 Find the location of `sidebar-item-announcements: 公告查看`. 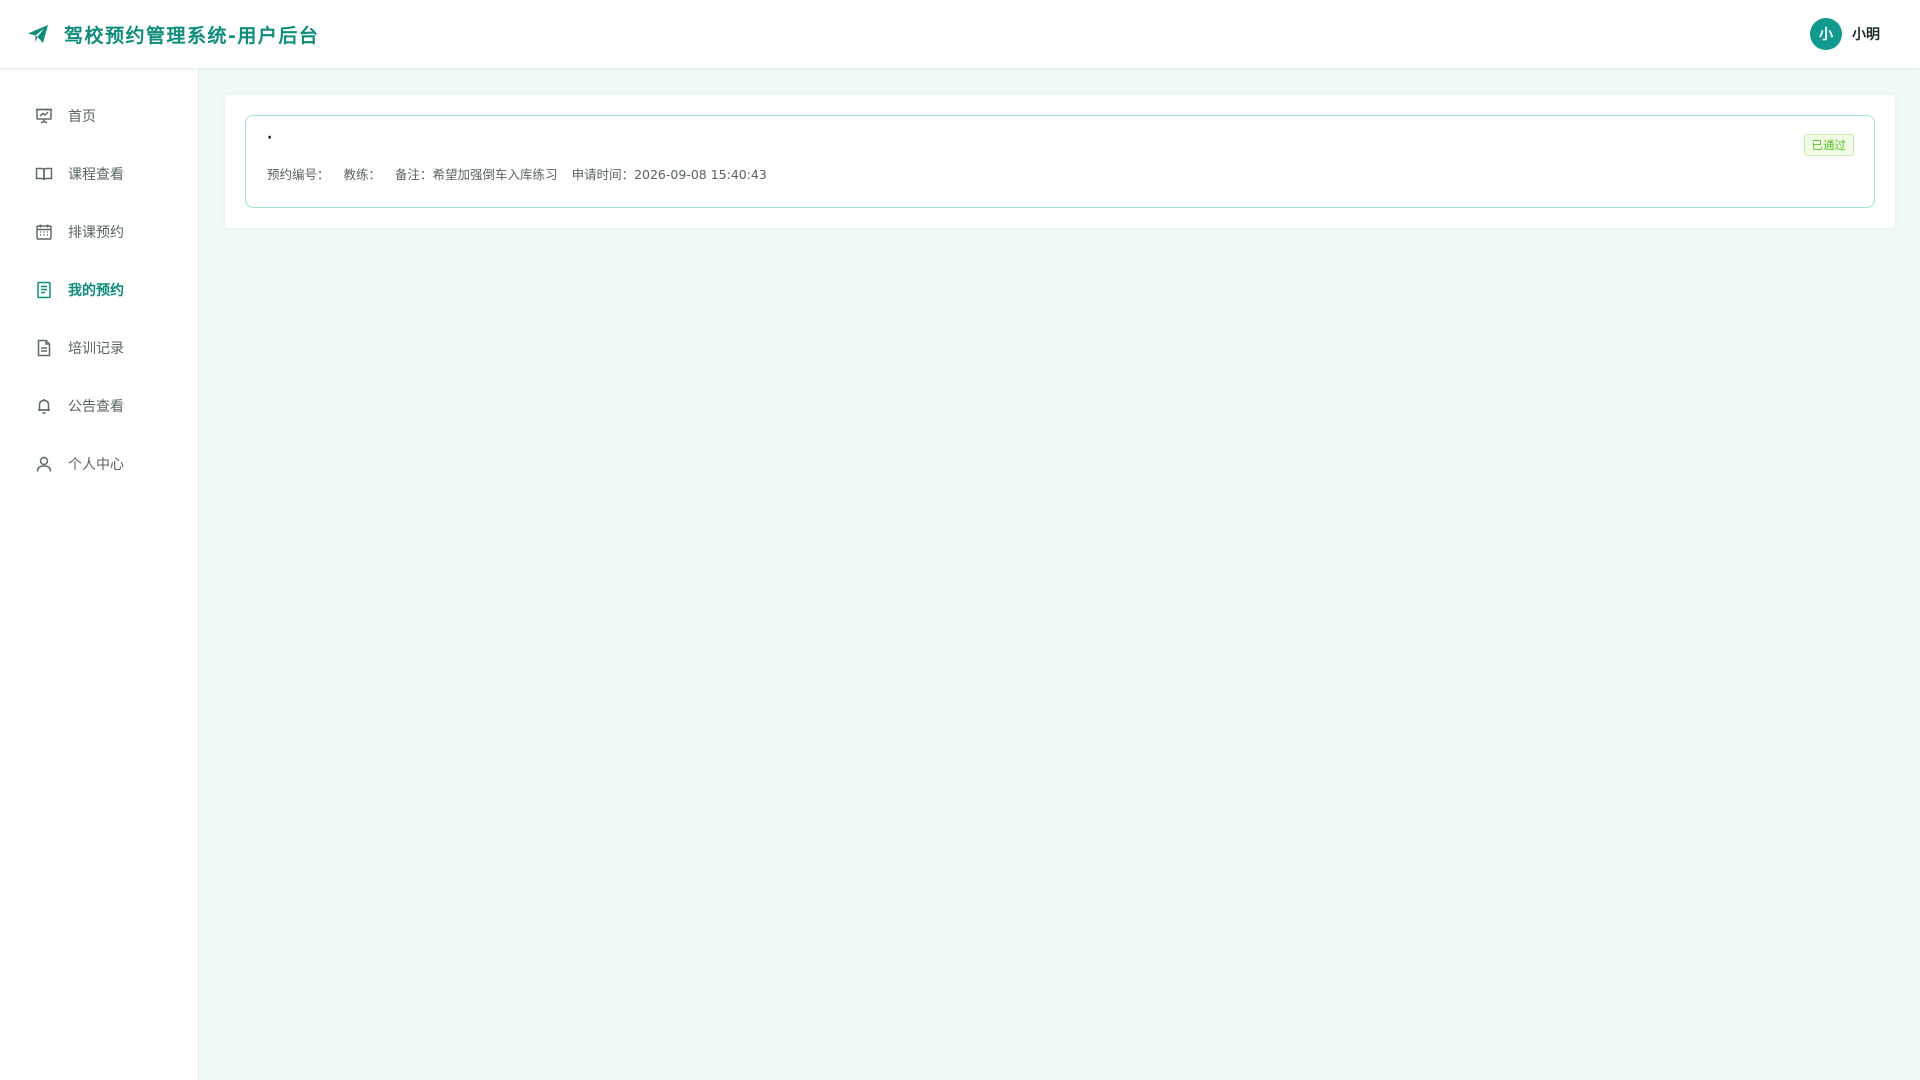

sidebar-item-announcements: 公告查看 is located at coordinates (99, 406).